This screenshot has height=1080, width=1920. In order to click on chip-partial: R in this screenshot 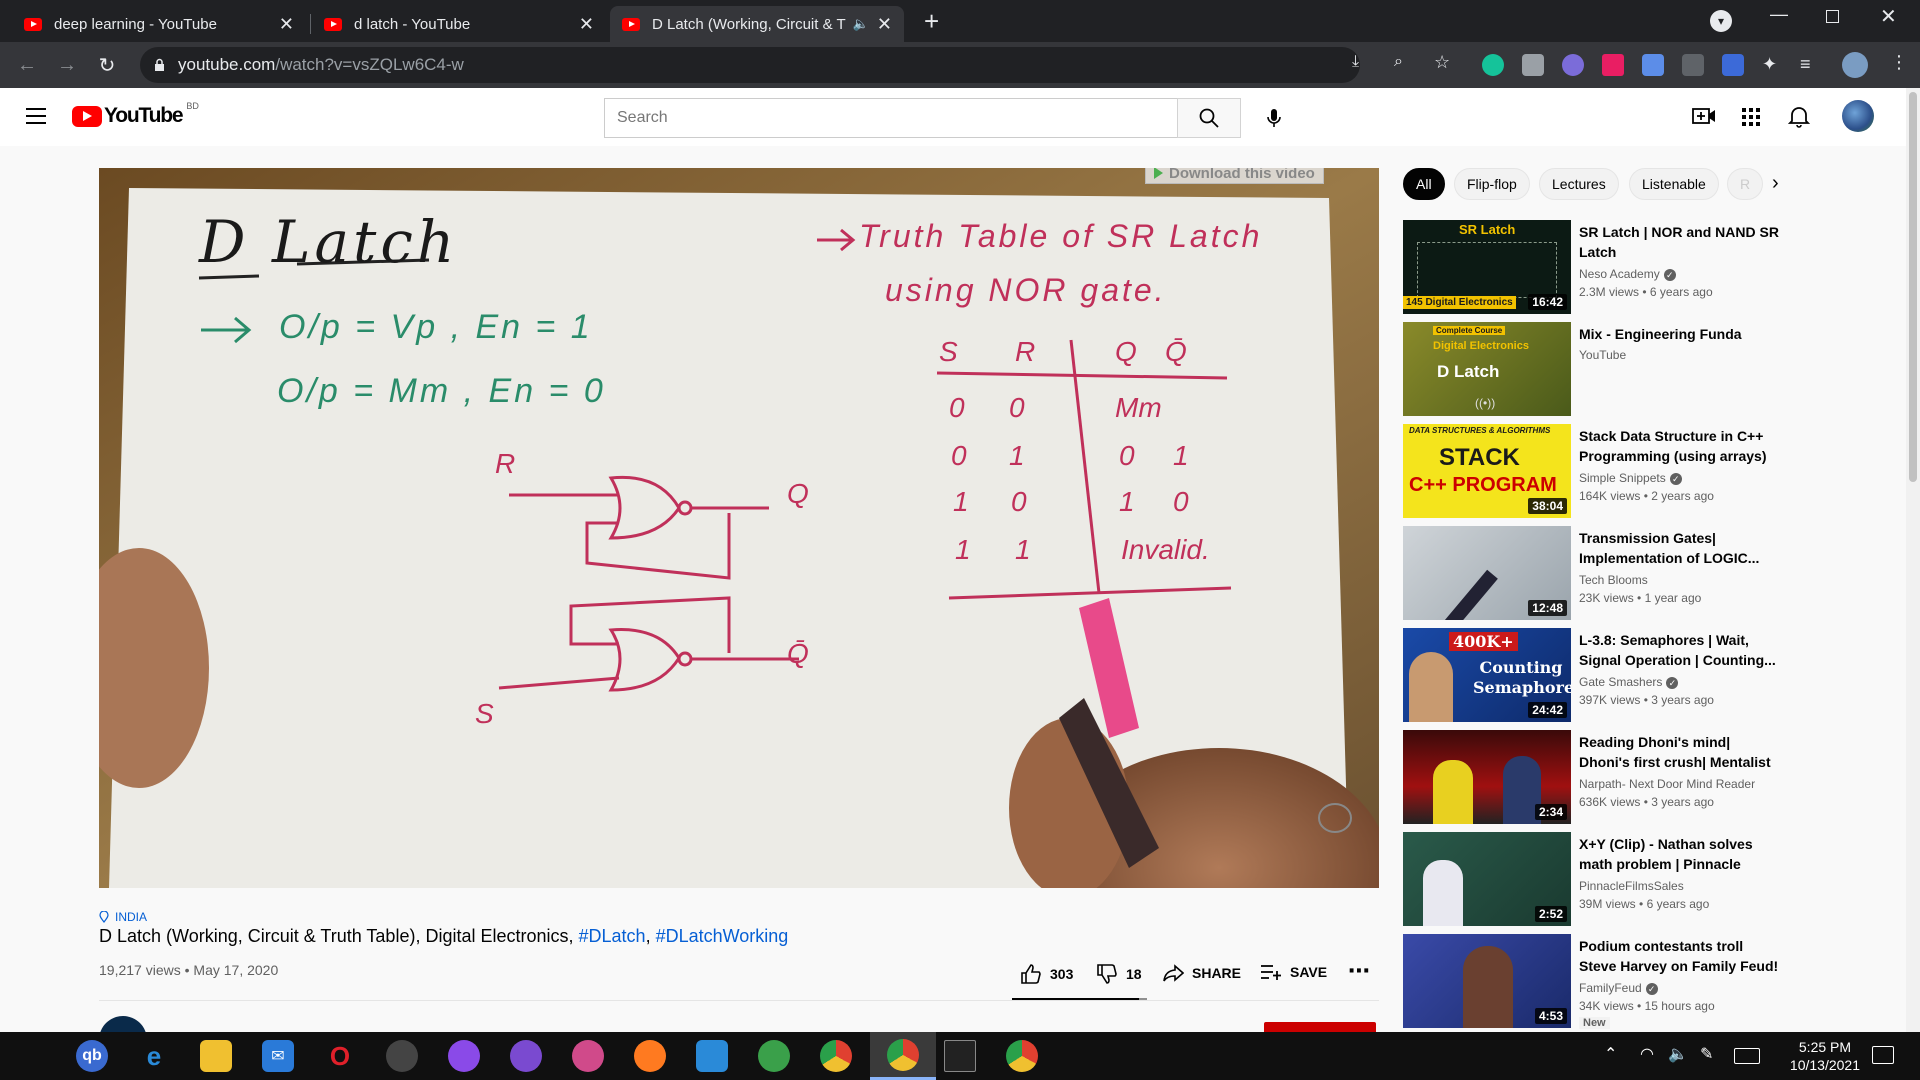, I will do `click(1745, 184)`.